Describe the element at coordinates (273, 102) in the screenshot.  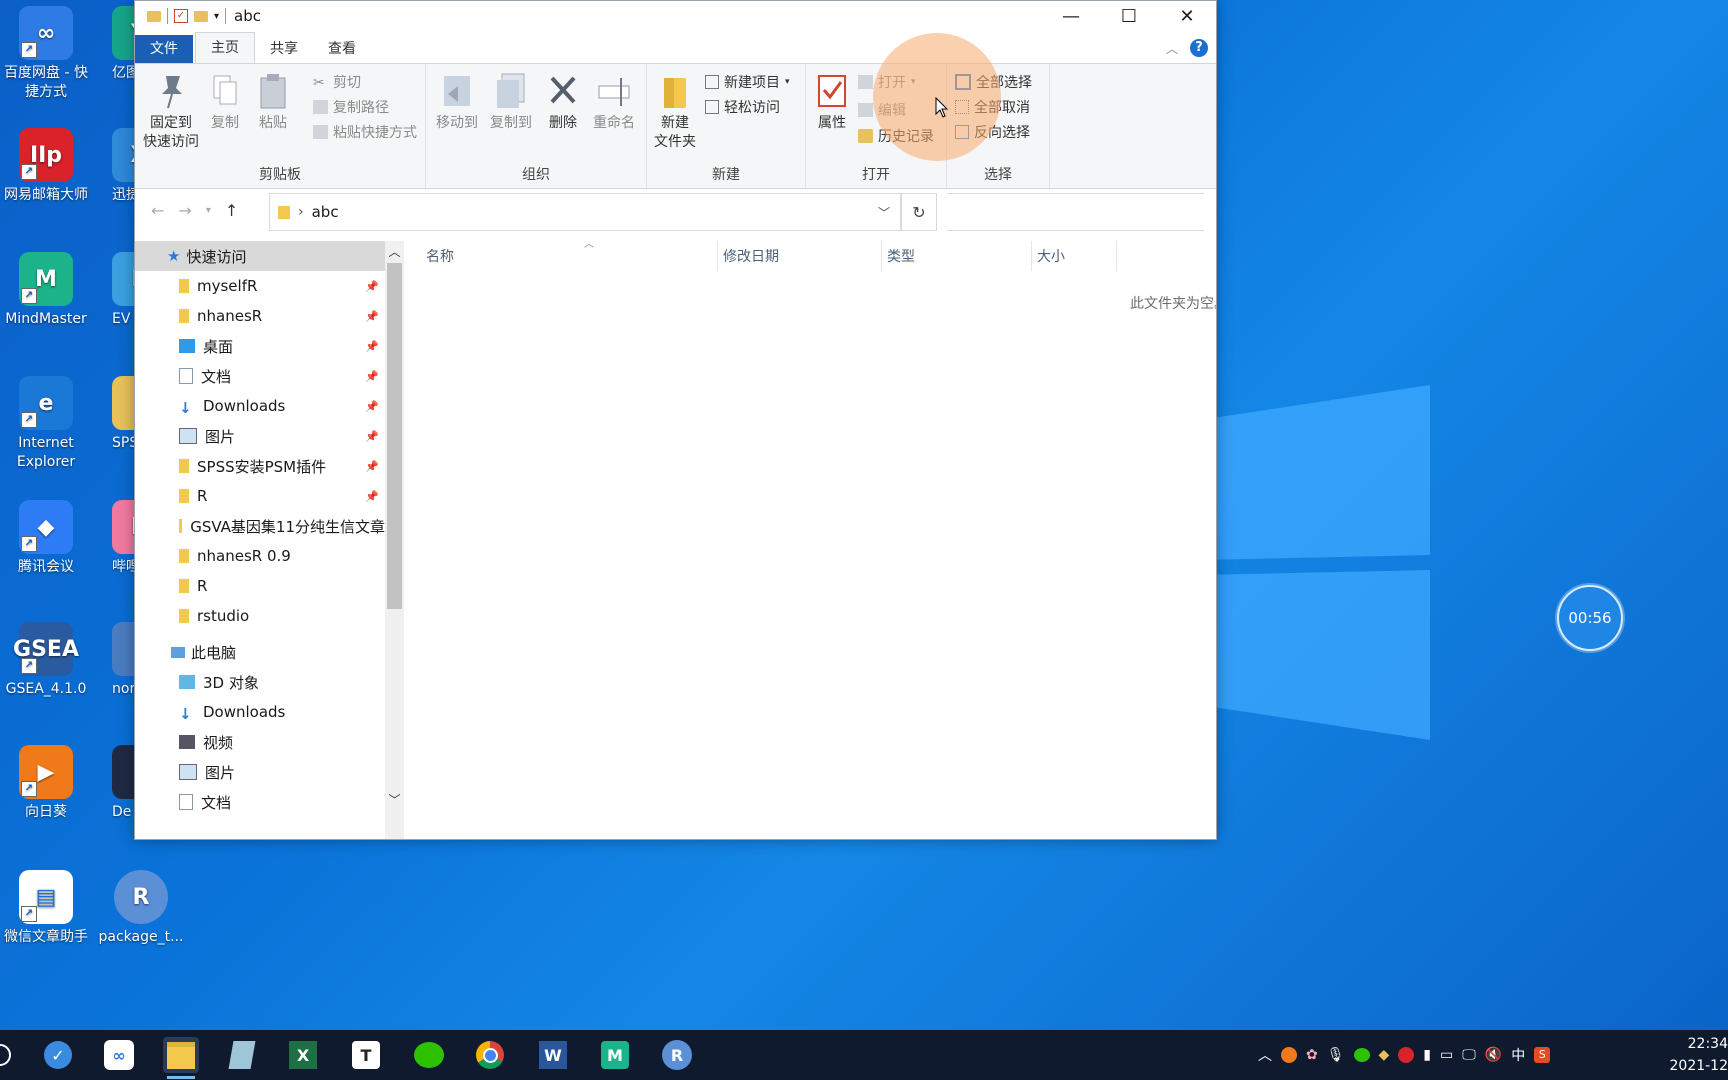
I see `paste-button: 粘贴` at that location.